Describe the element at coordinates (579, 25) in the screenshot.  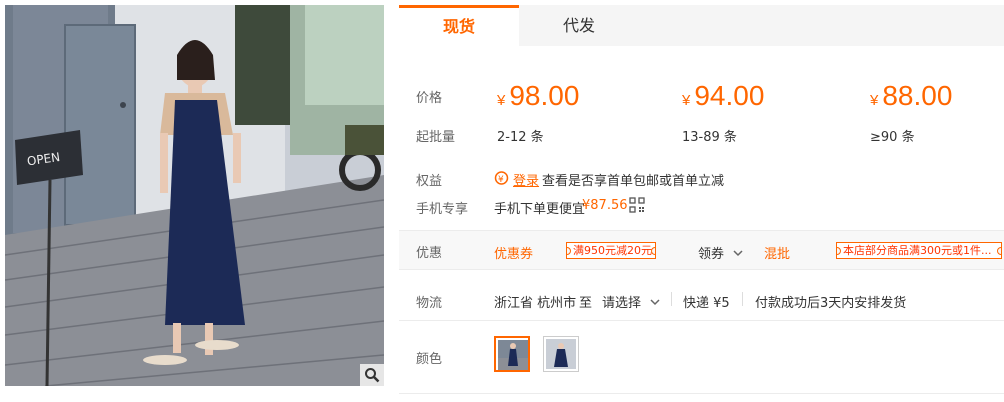
I see `tab-dropship: 代发` at that location.